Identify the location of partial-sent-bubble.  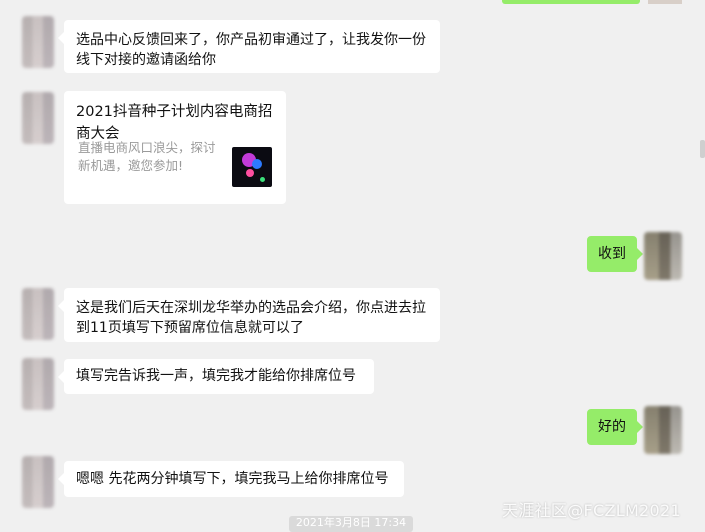
(571, 2).